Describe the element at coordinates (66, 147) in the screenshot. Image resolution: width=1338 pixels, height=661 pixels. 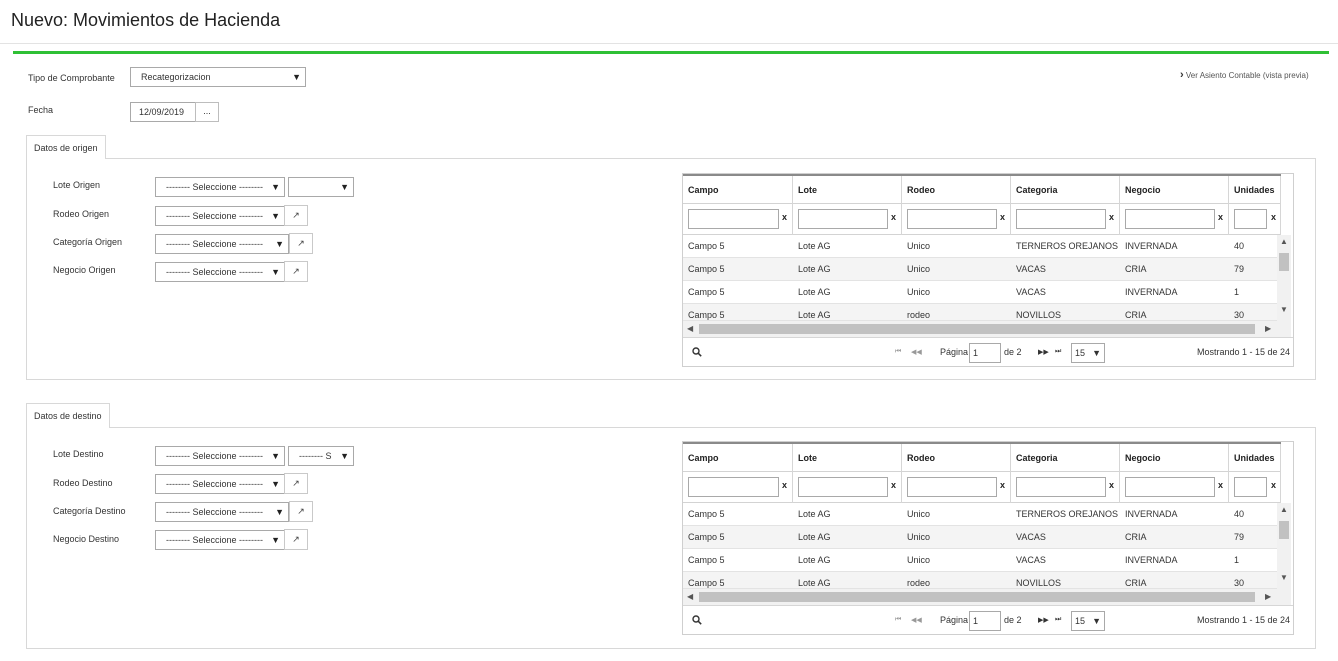
I see `tab-datos-origen: Datos de origen` at that location.